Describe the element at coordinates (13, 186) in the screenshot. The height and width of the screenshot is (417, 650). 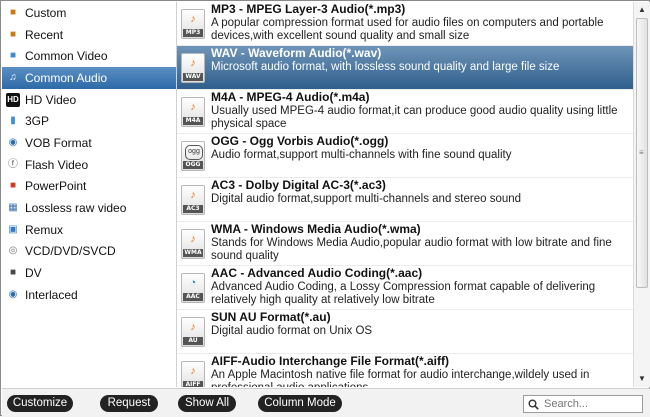
I see `powerpoint-icon: ■` at that location.